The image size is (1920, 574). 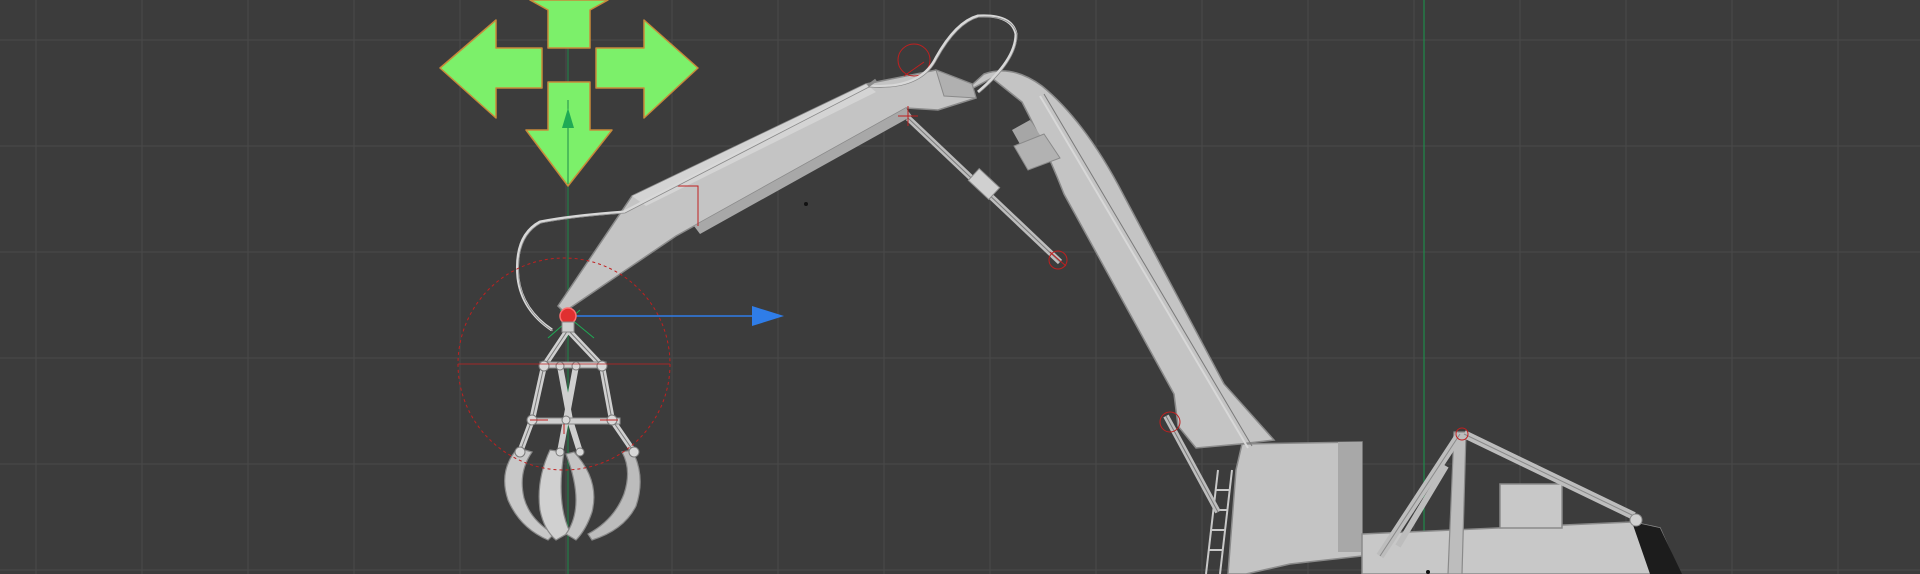 What do you see at coordinates (1148, 270) in the screenshot?
I see `boom-rail-edge` at bounding box center [1148, 270].